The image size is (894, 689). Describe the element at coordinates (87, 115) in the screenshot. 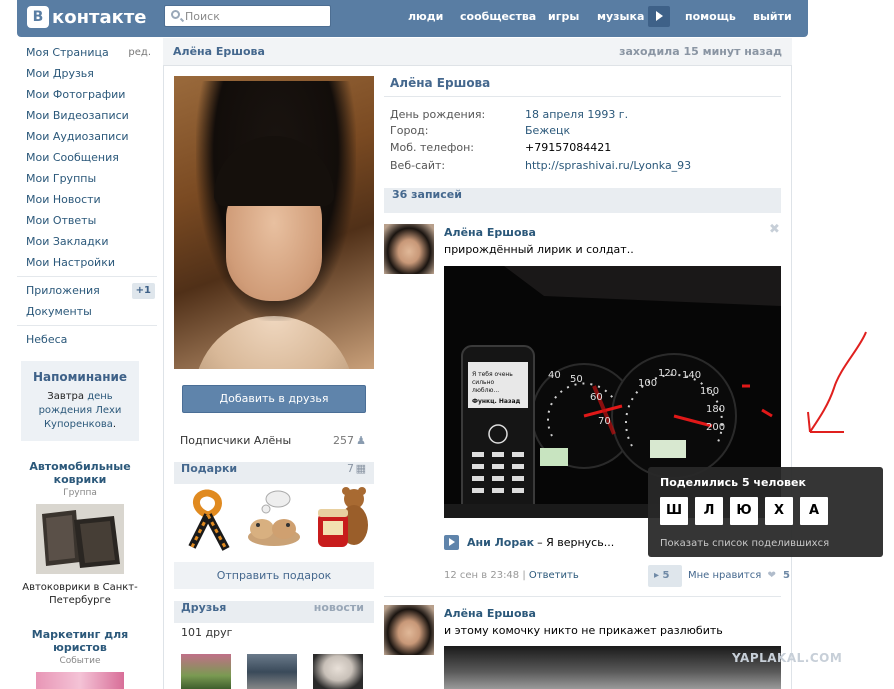

I see `sidebar-item-videos: Мои Видеозаписи` at that location.